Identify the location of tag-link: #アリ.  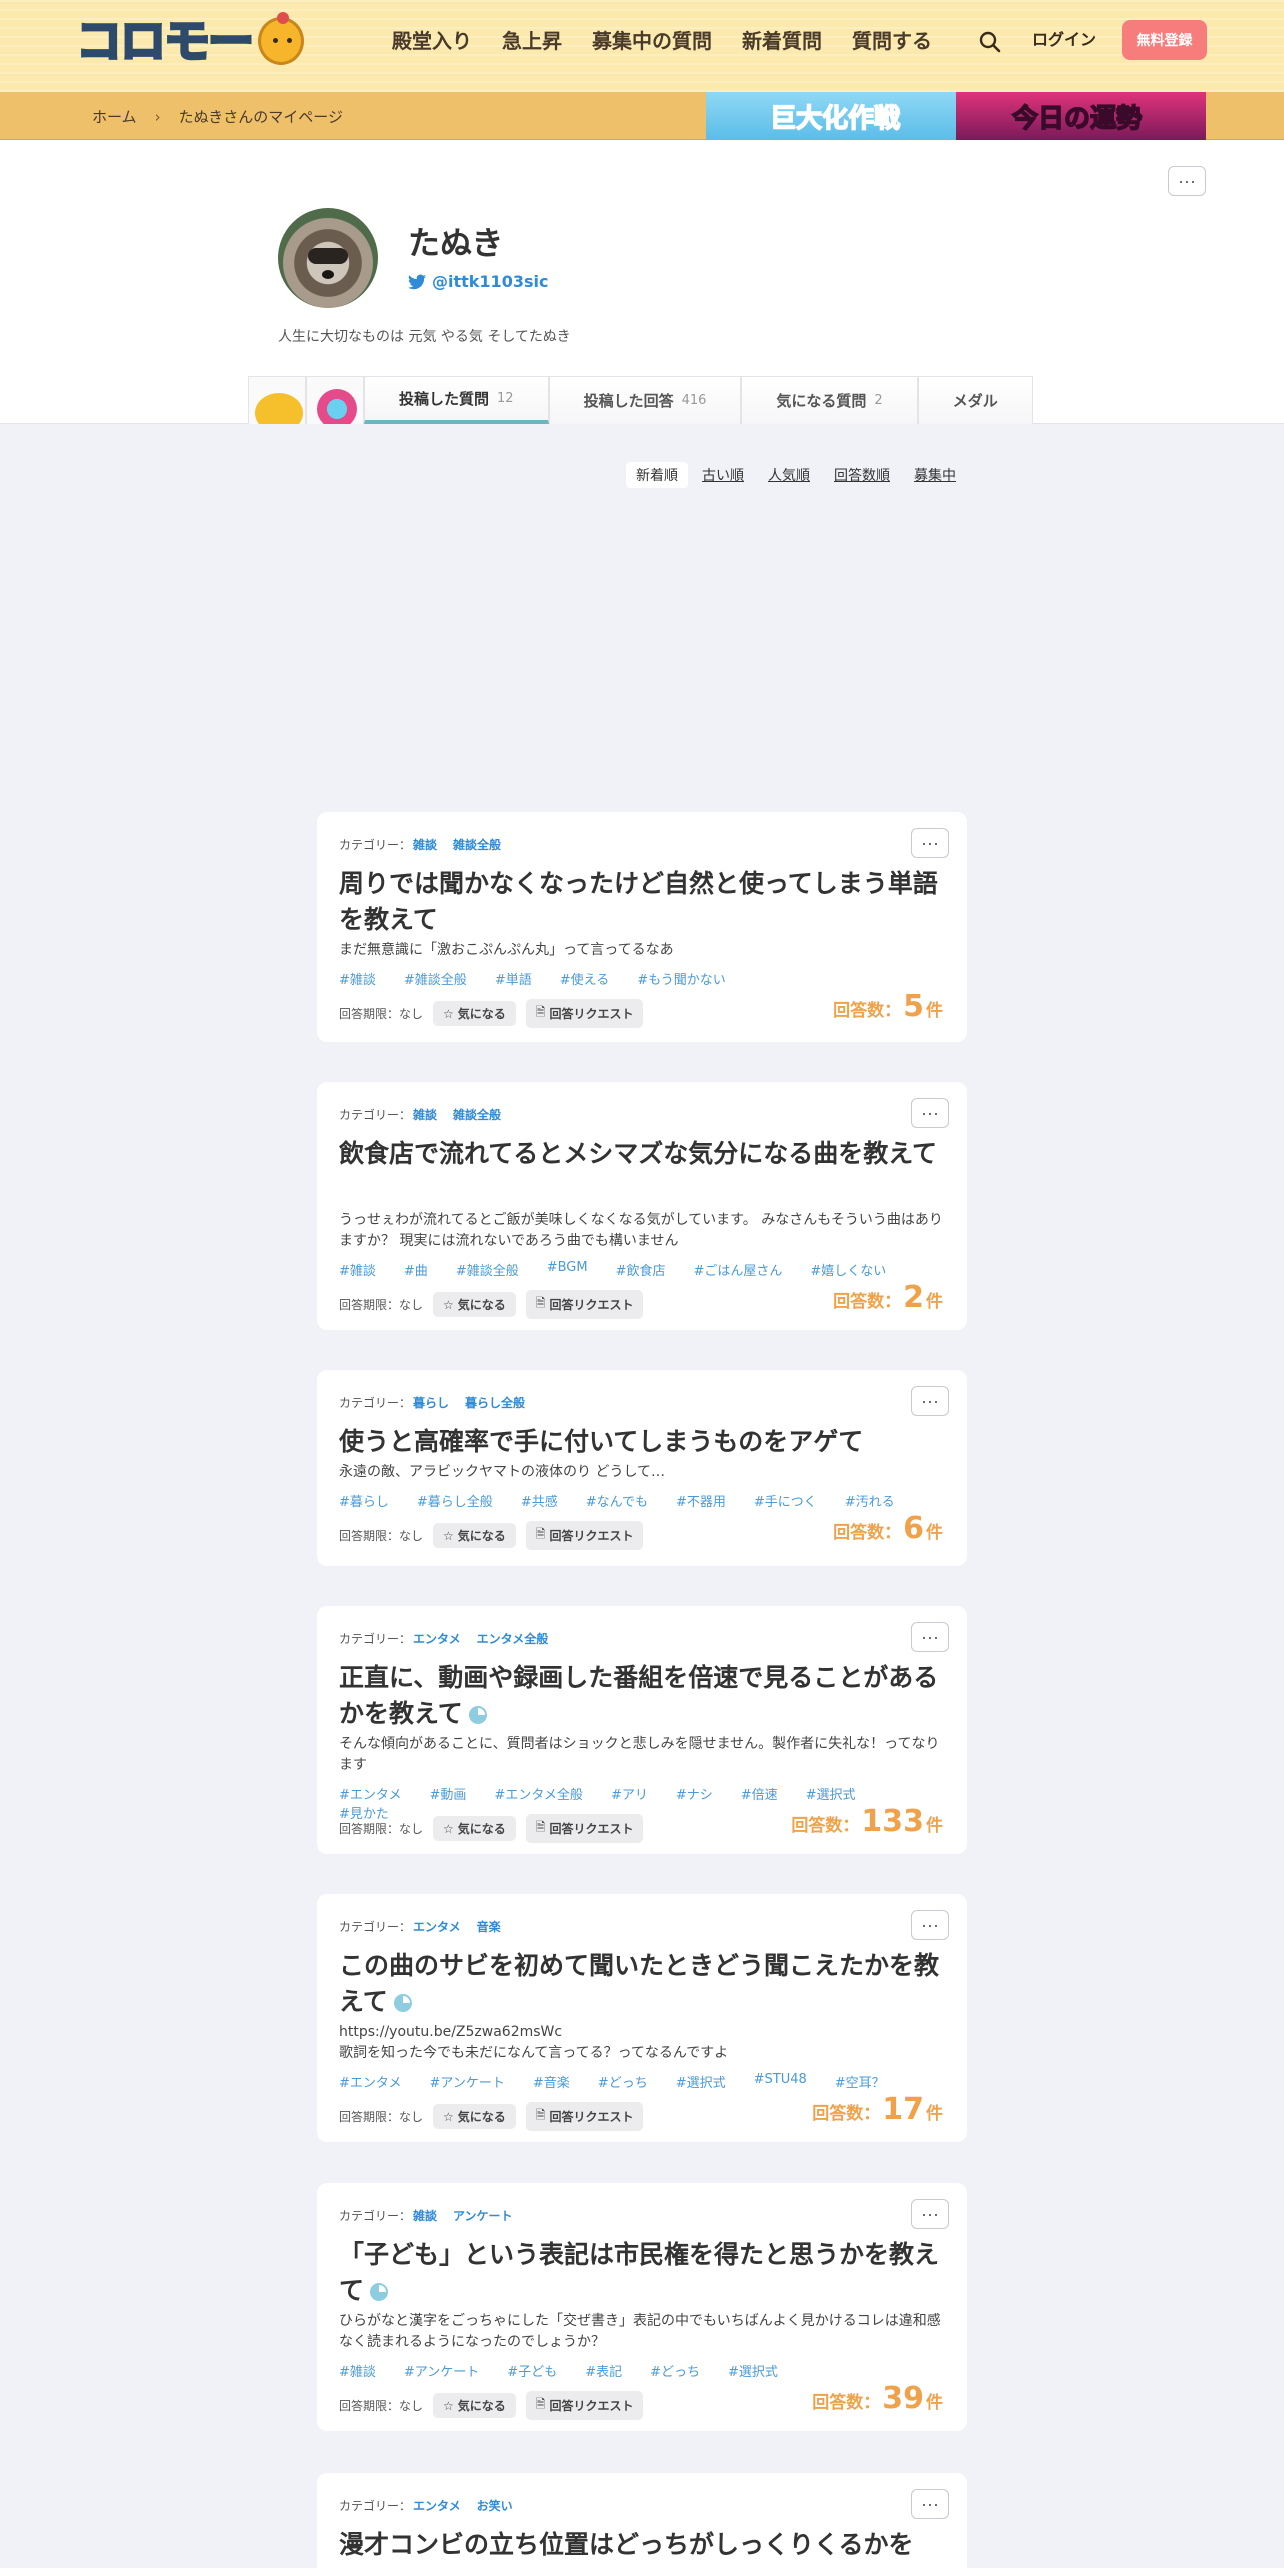
(629, 1793).